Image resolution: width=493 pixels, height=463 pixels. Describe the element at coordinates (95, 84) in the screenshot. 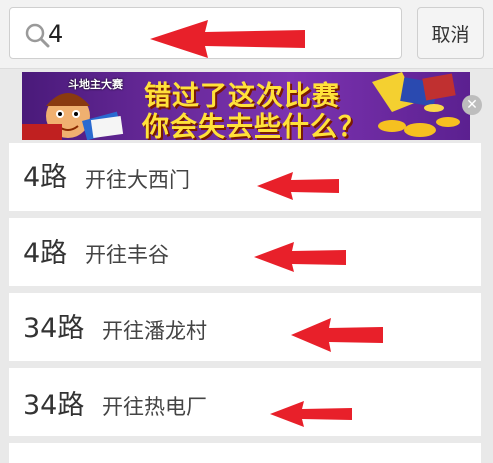

I see `banner-brand: 斗地主大赛` at that location.